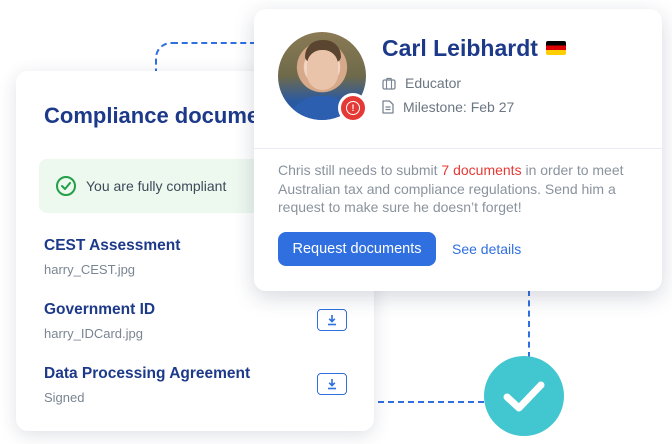 Image resolution: width=672 pixels, height=444 pixels. What do you see at coordinates (66, 186) in the screenshot?
I see `check-circle-icon` at bounding box center [66, 186].